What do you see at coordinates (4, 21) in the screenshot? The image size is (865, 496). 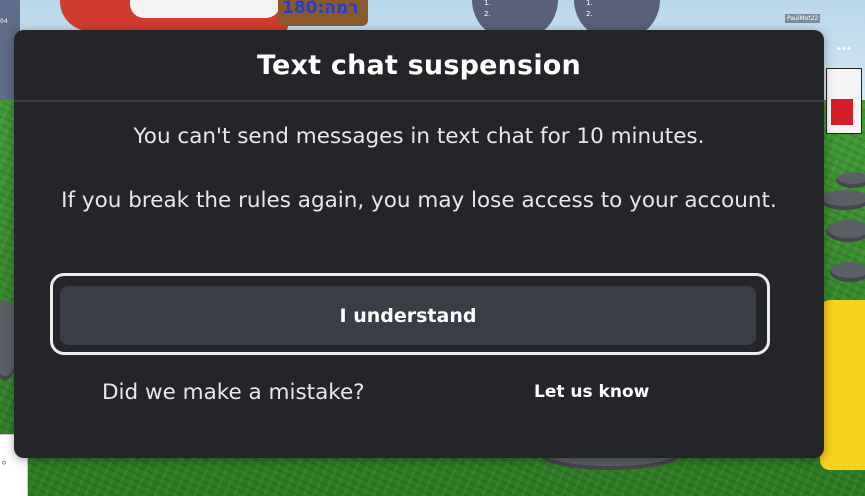 I see `side-number: 04` at bounding box center [4, 21].